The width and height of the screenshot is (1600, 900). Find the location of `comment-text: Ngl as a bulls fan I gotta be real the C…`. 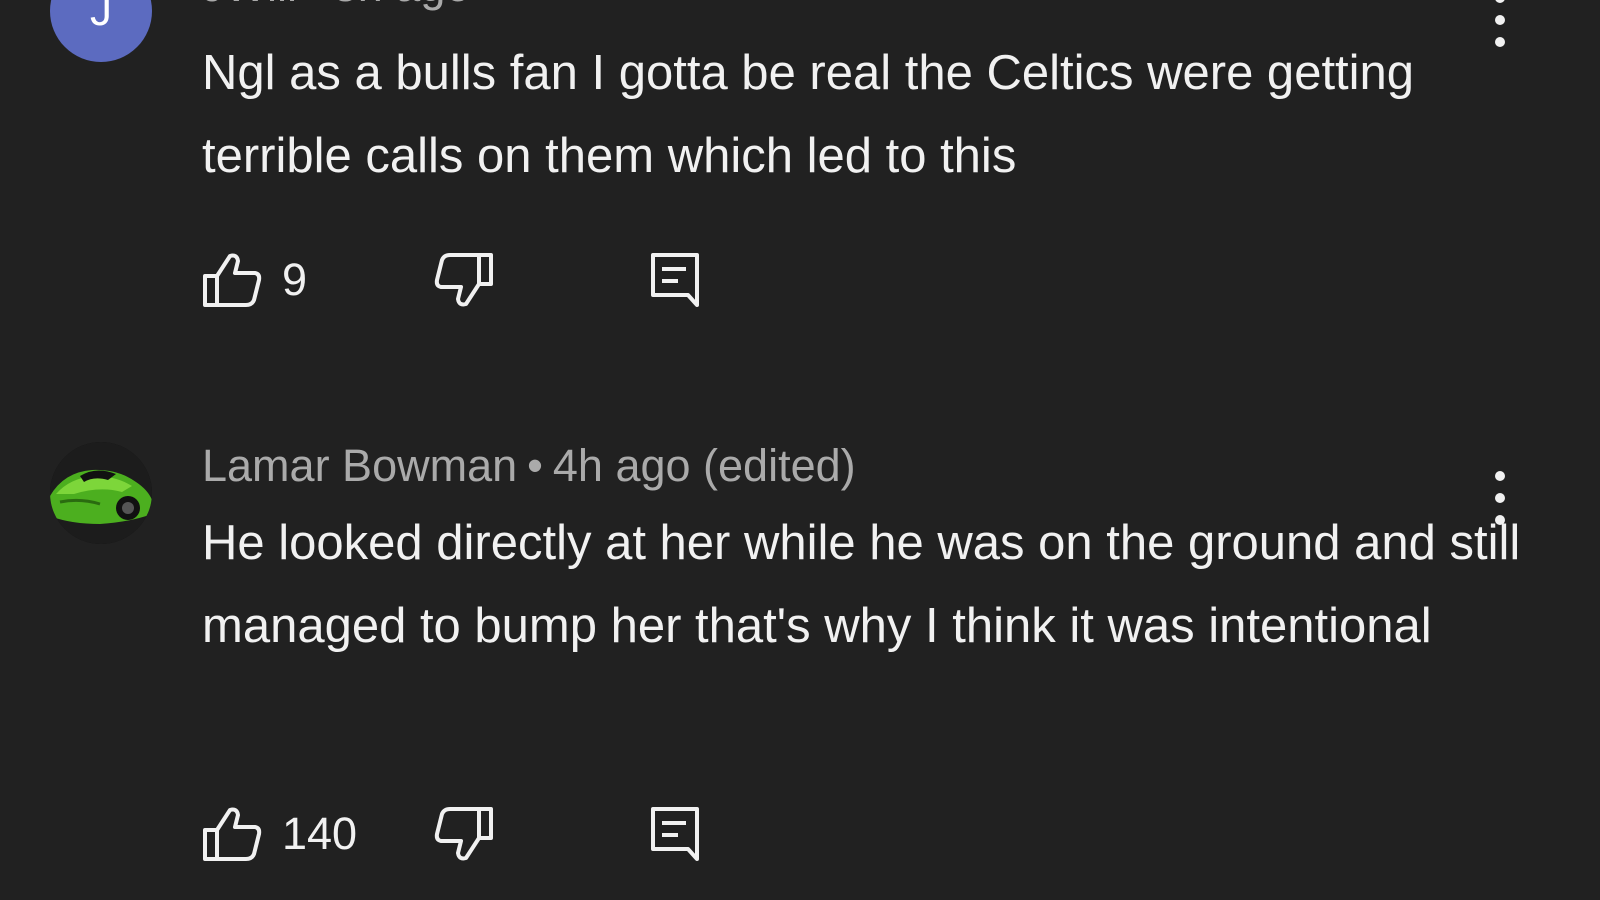

comment-text: Ngl as a bulls fan I gotta be real the C… is located at coordinates (808, 114).